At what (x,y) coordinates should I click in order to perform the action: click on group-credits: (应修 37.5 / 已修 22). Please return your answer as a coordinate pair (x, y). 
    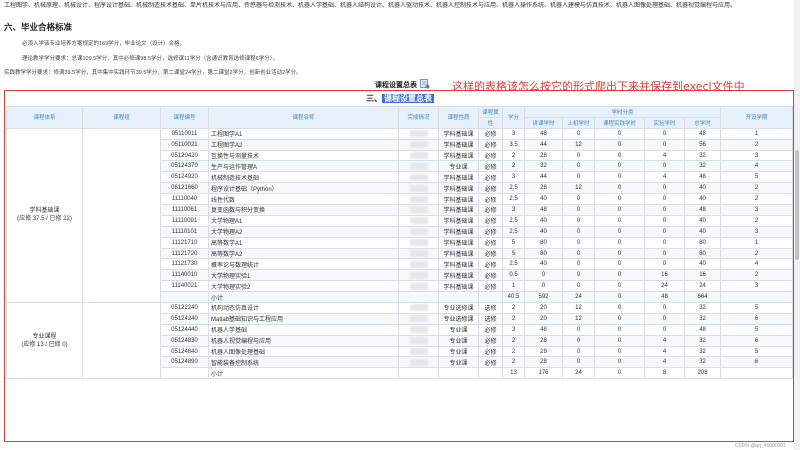
    Looking at the image, I should click on (44, 219).